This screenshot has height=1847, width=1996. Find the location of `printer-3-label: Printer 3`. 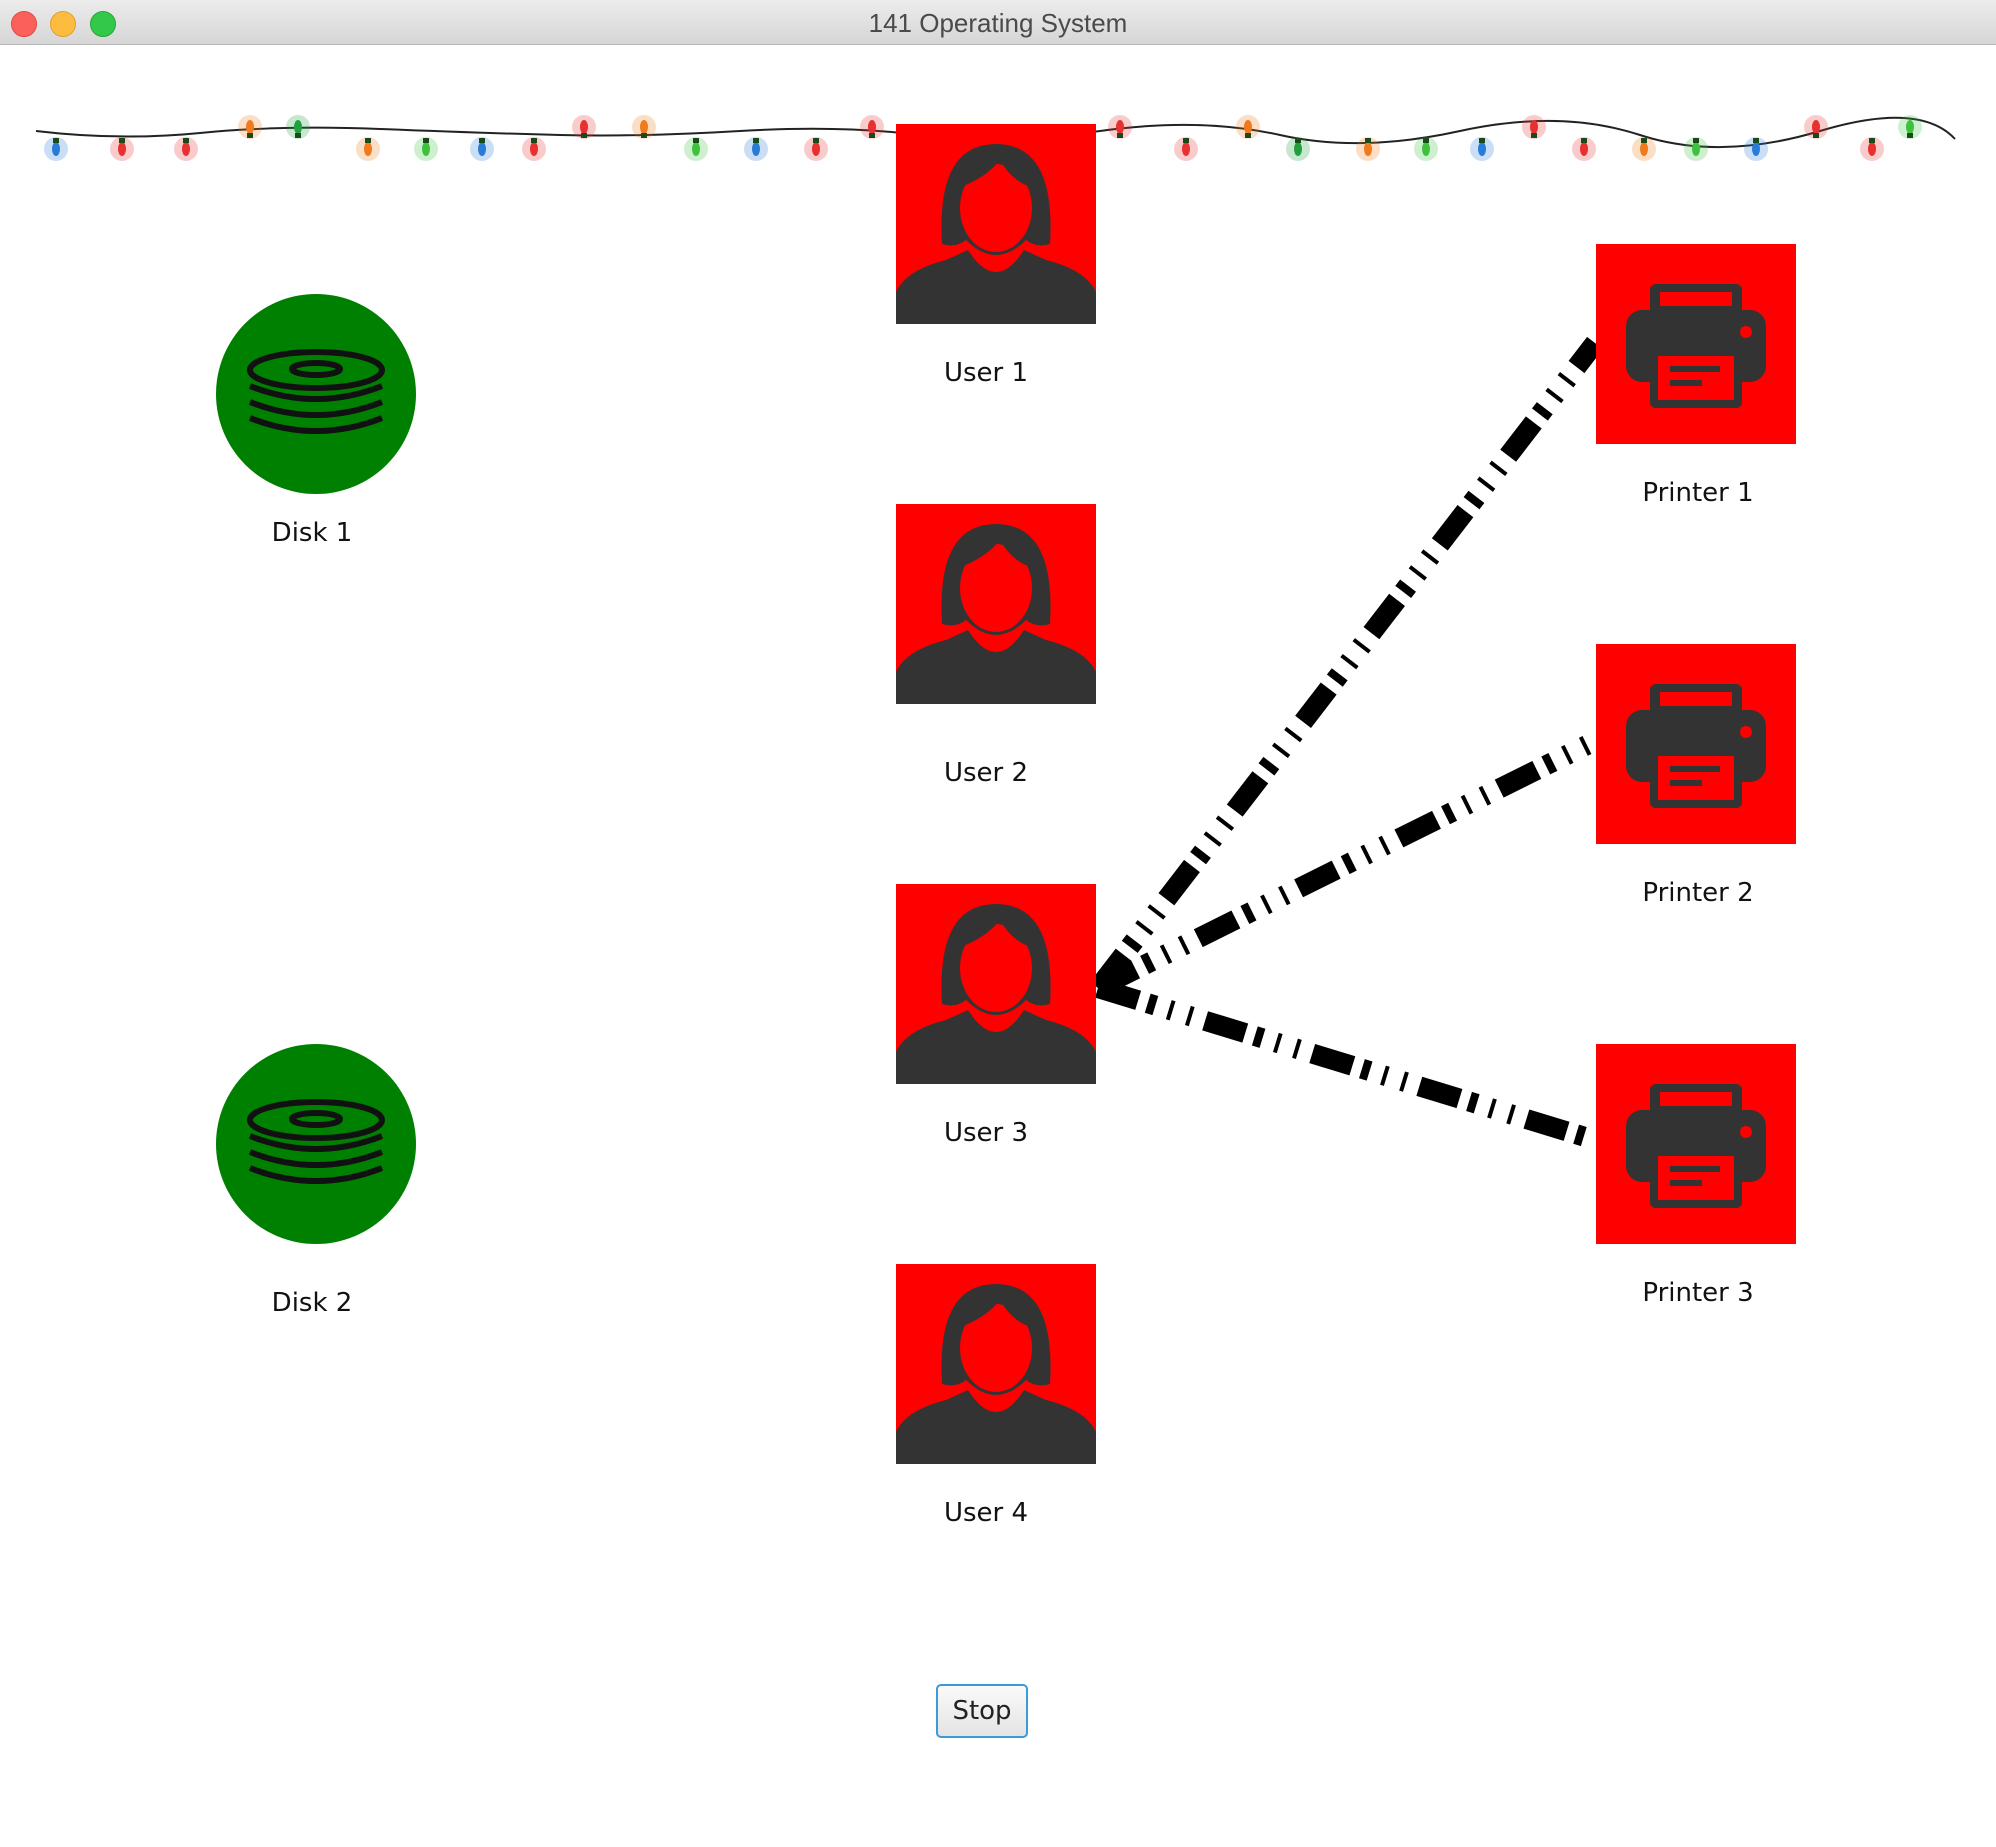

printer-3-label: Printer 3 is located at coordinates (1698, 1293).